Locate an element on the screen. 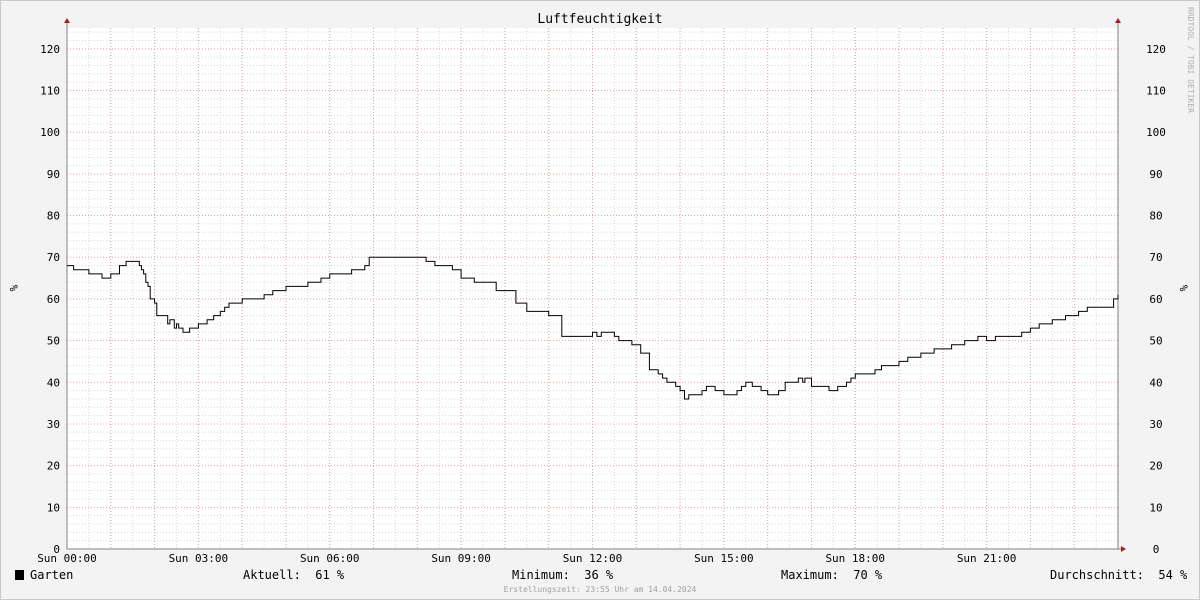 The height and width of the screenshot is (600, 1200). y-tick-label-left: 80 is located at coordinates (53, 216).